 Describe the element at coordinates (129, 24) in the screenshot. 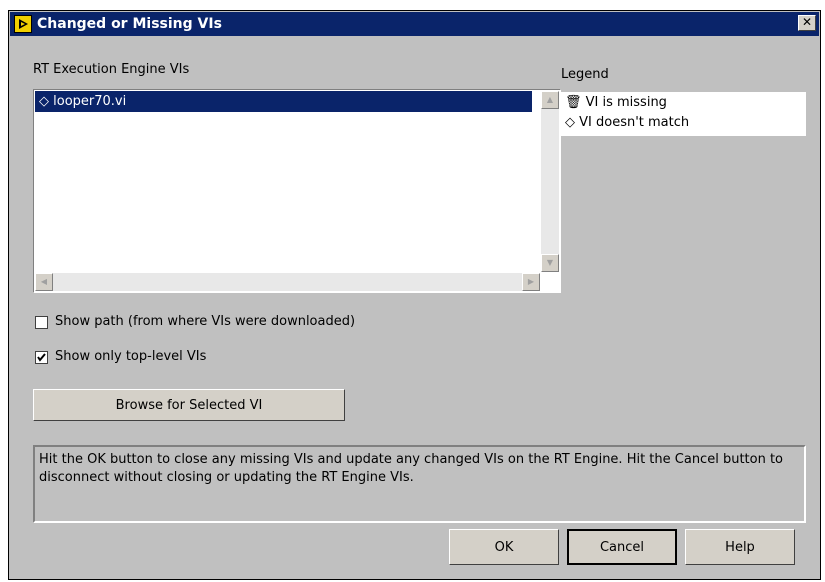

I see `window-title: Changed or Missing VIs` at that location.